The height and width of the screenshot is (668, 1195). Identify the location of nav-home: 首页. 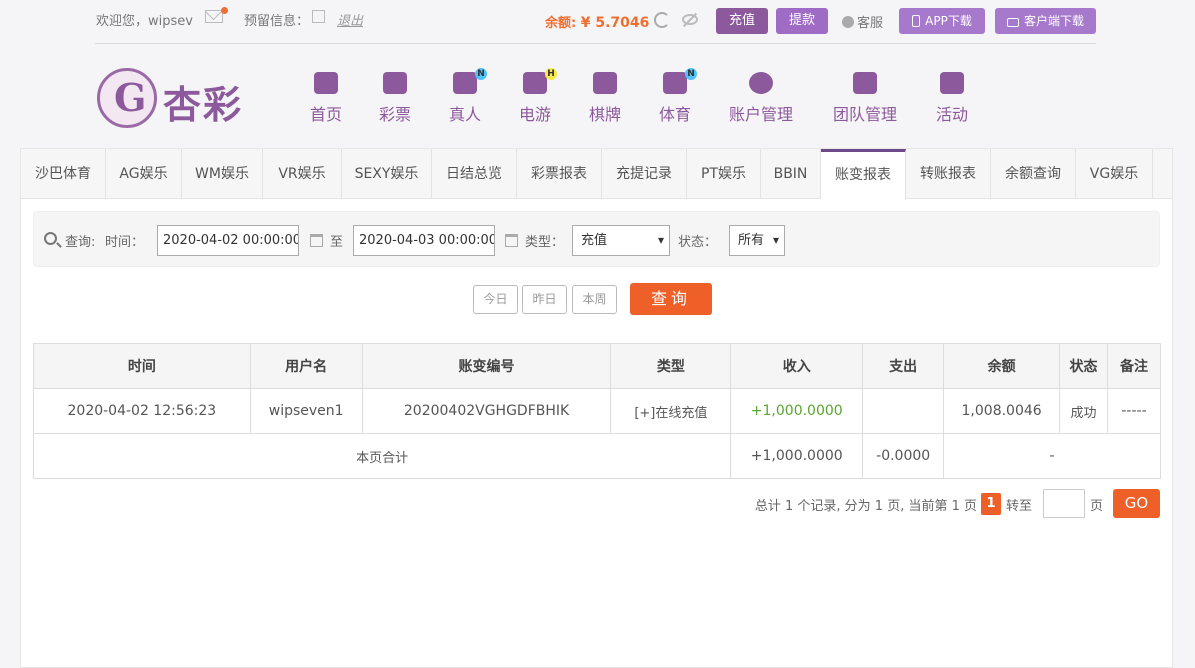
(326, 98).